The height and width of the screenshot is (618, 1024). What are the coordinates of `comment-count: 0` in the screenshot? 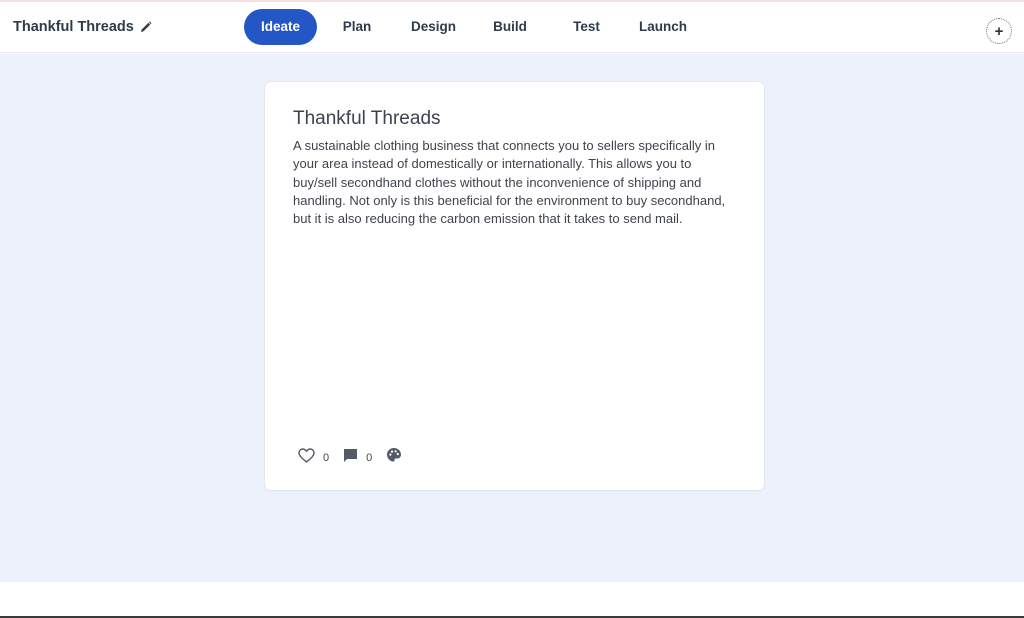 It's located at (369, 457).